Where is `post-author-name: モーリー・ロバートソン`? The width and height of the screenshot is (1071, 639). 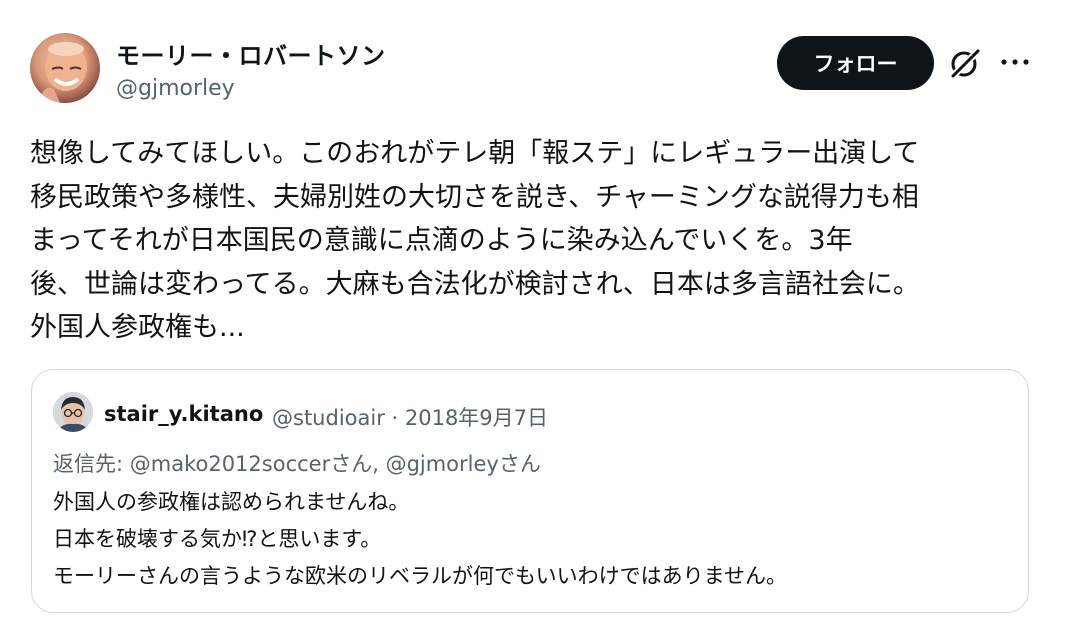
post-author-name: モーリー・ロバートソン is located at coordinates (251, 53).